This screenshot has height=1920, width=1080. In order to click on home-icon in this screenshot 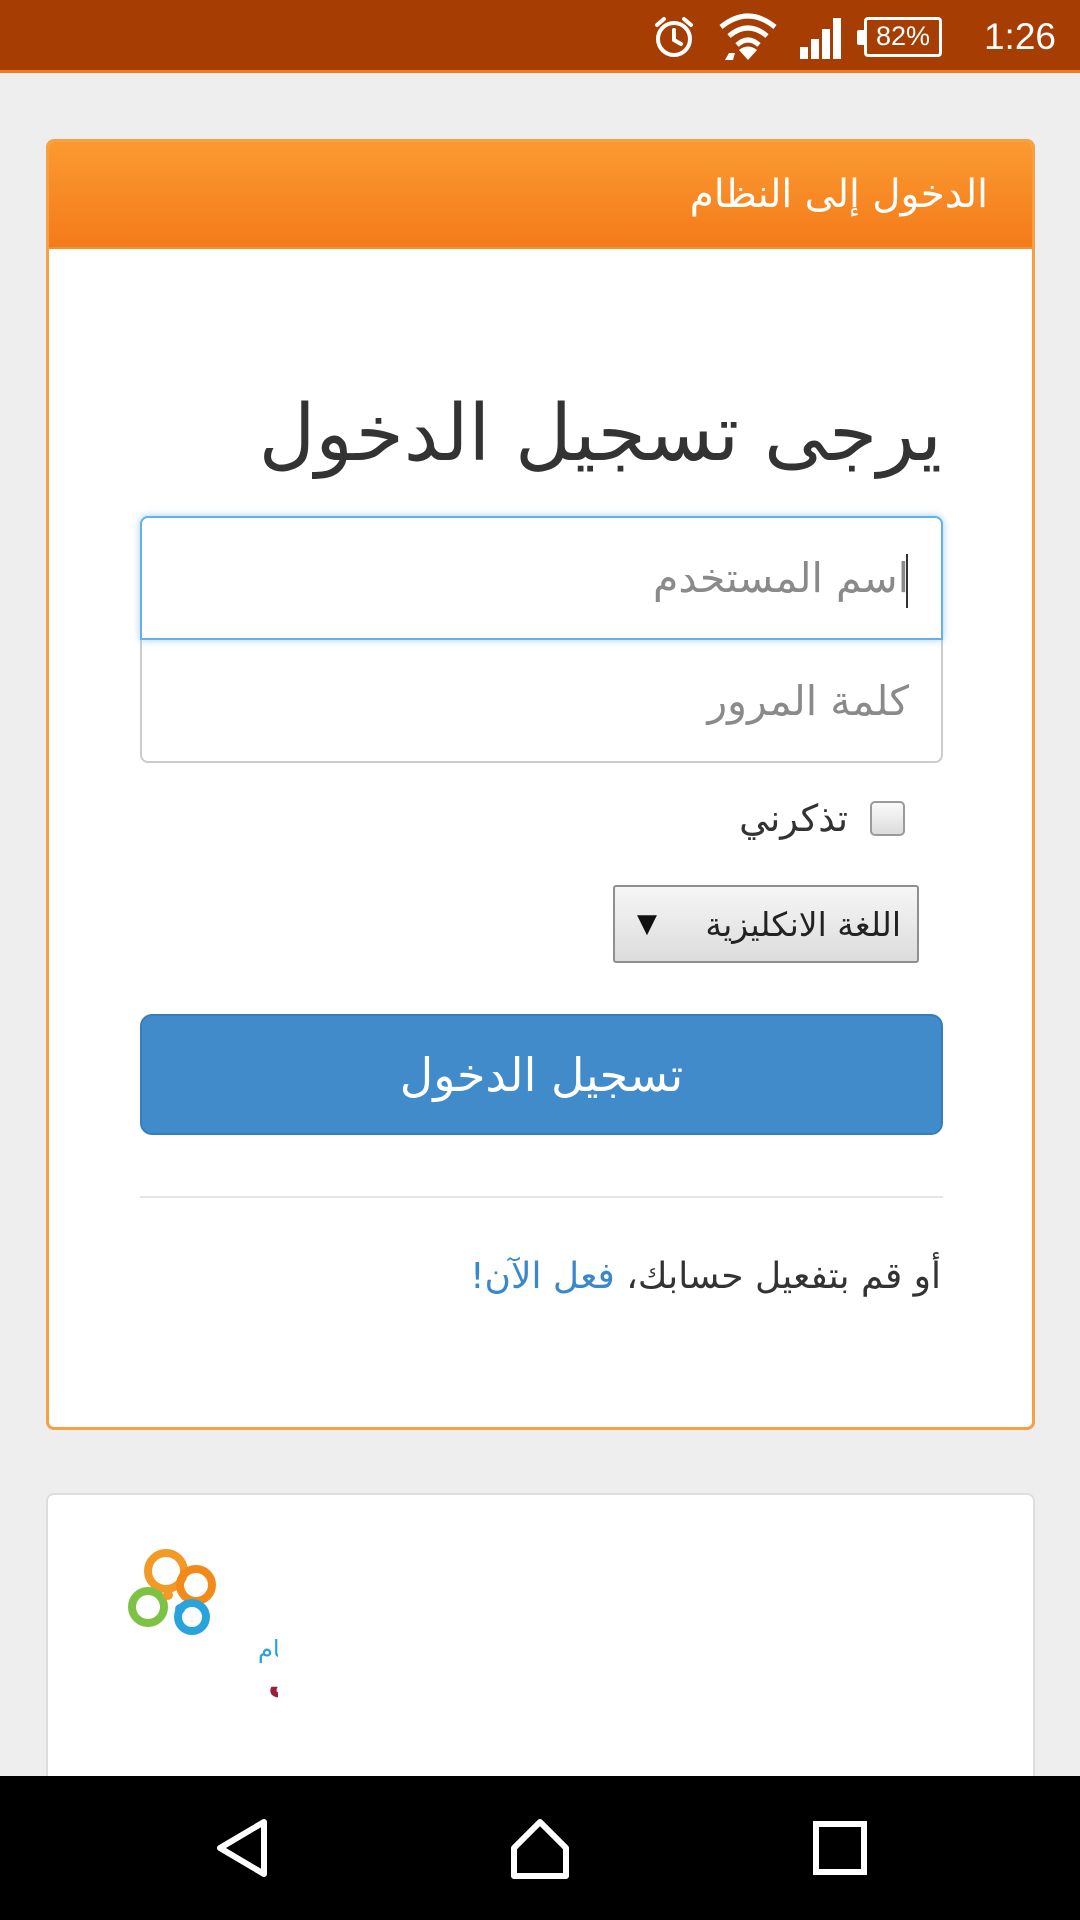, I will do `click(540, 1848)`.